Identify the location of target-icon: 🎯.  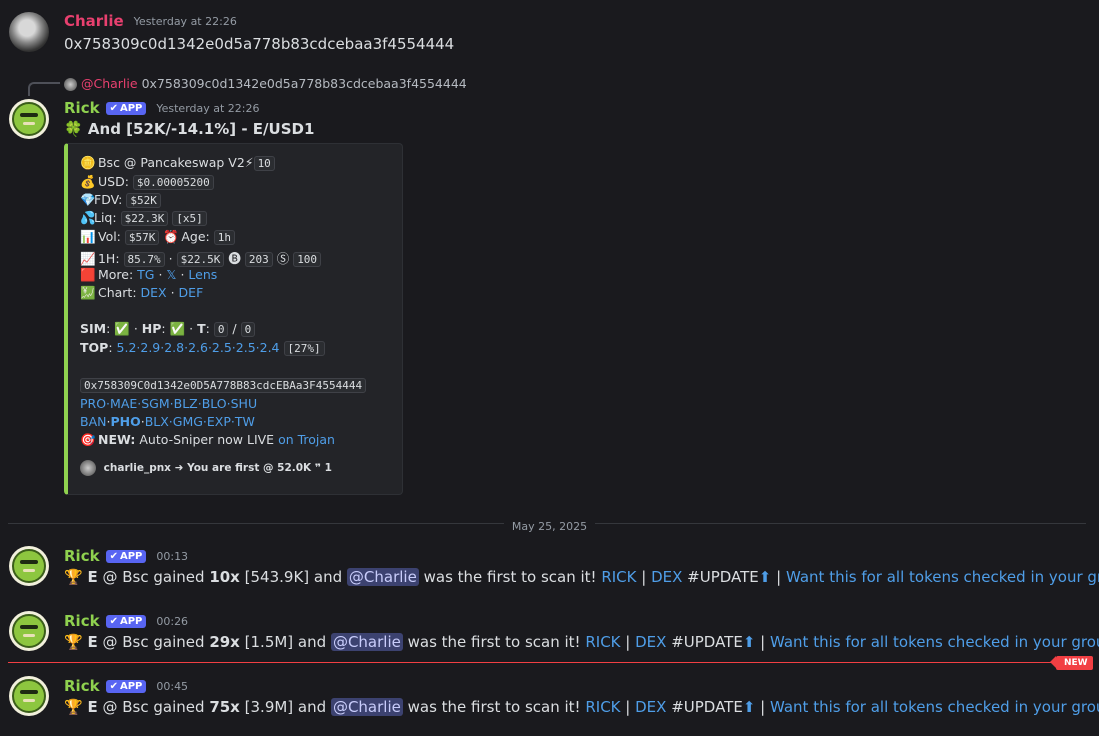
(88, 439).